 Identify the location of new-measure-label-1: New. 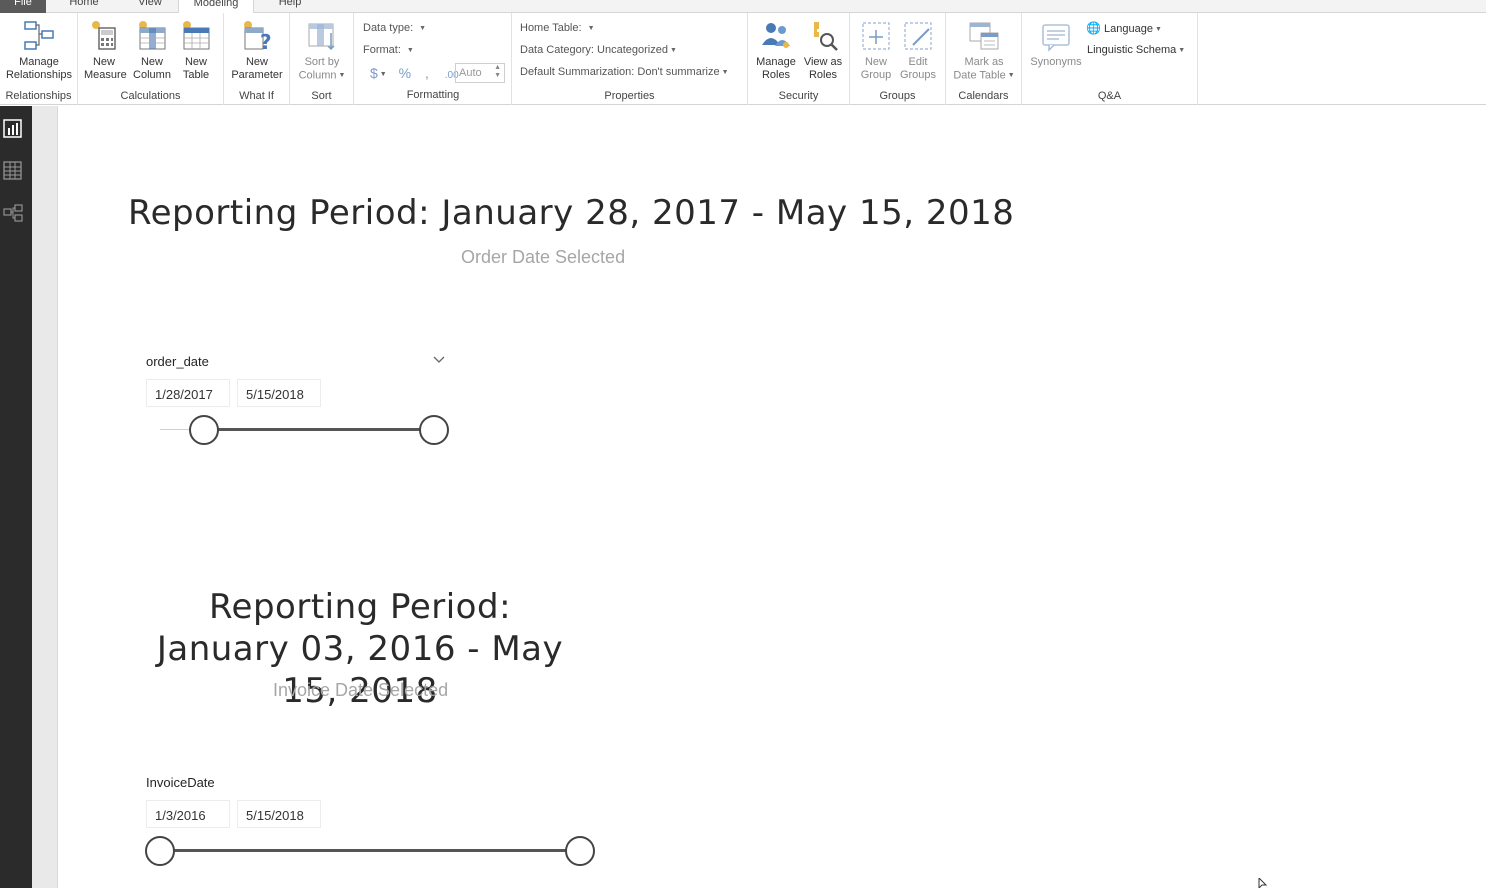
(103, 62).